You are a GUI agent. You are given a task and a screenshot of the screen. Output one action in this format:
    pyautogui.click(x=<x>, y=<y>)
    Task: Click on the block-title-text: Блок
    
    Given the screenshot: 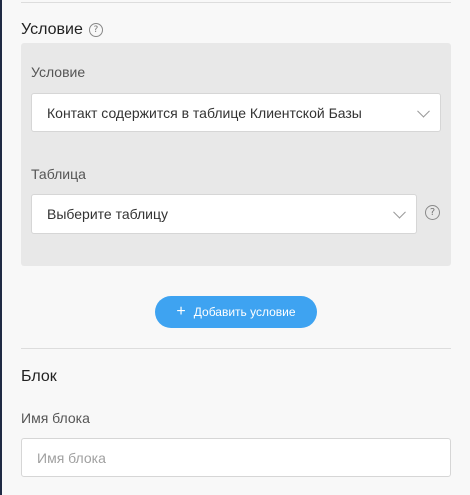 What is the action you would take?
    pyautogui.click(x=39, y=376)
    